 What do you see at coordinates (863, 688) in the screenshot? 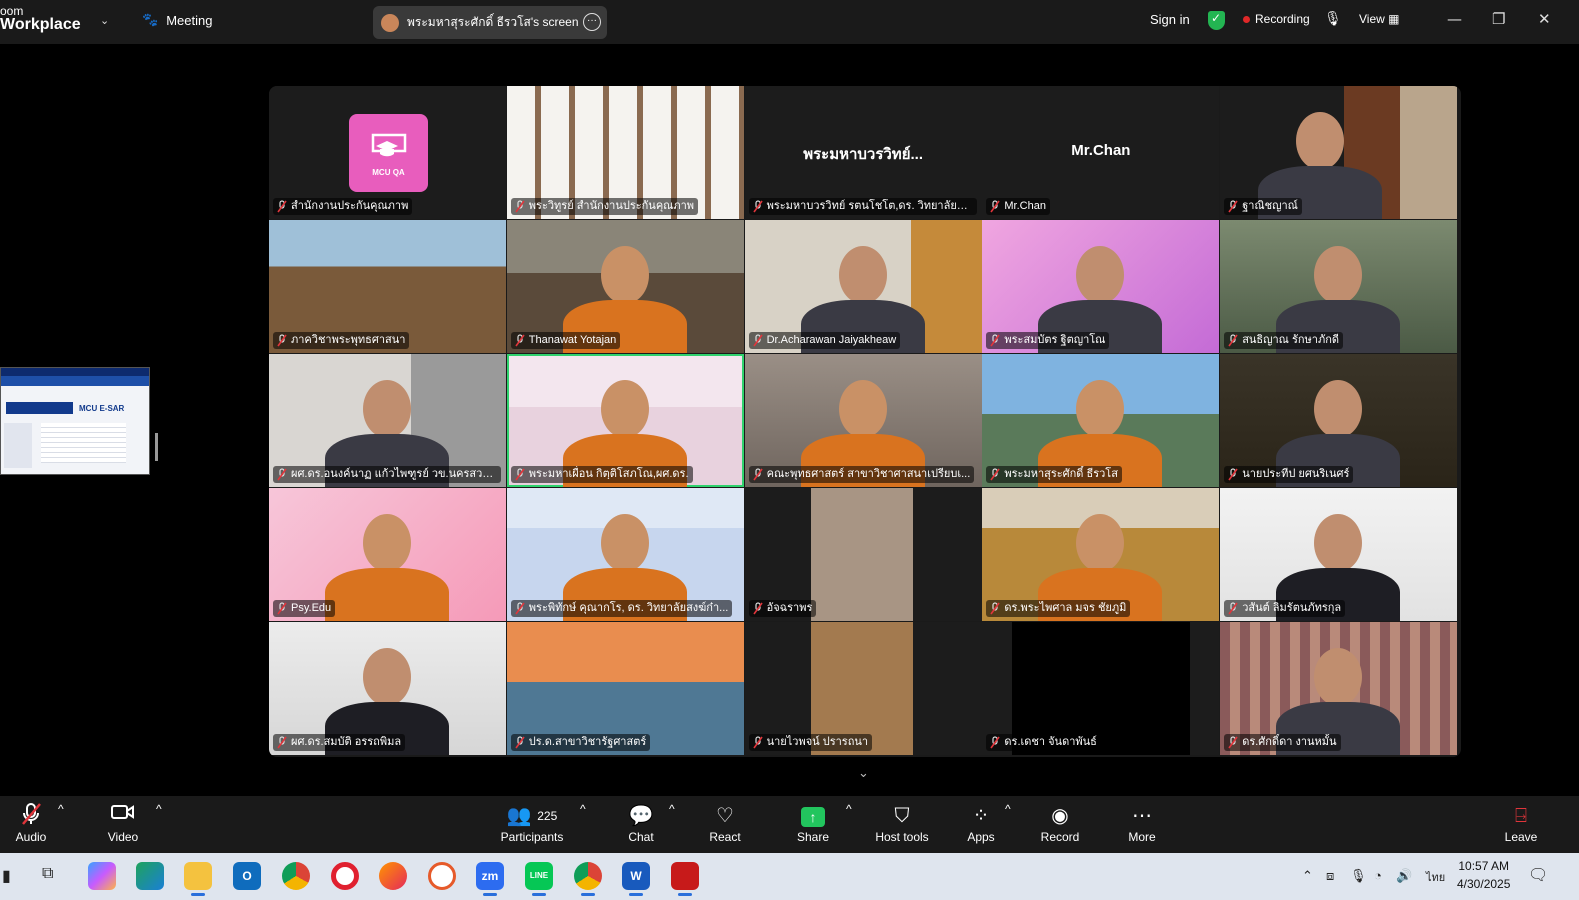
I see `participant-tile: นายไวพจน์ ปรารถนา` at bounding box center [863, 688].